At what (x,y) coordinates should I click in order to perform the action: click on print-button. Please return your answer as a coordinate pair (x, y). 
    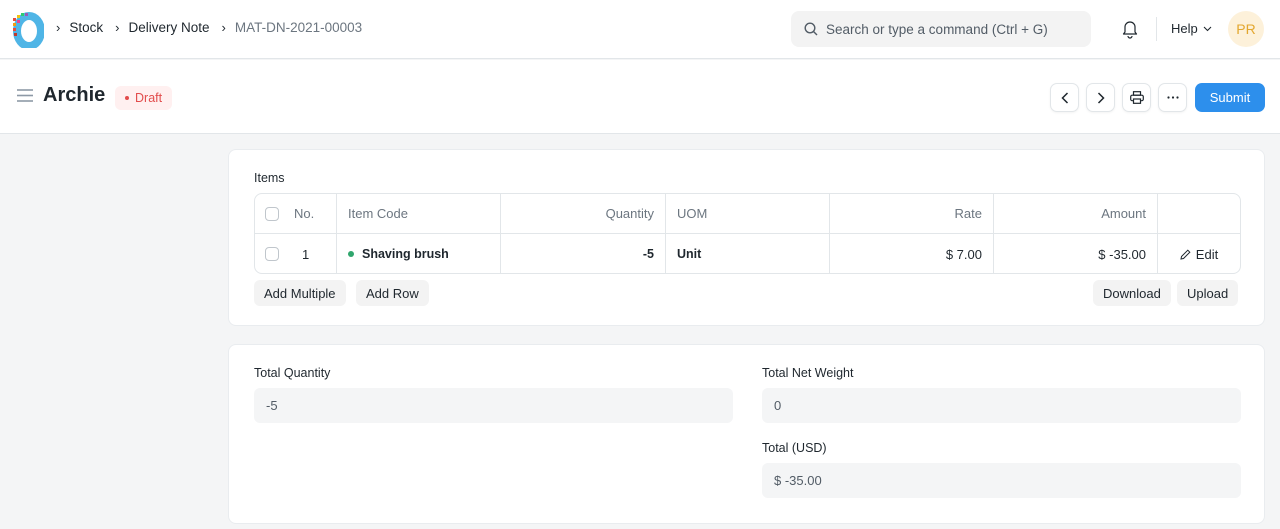
    Looking at the image, I should click on (1136, 97).